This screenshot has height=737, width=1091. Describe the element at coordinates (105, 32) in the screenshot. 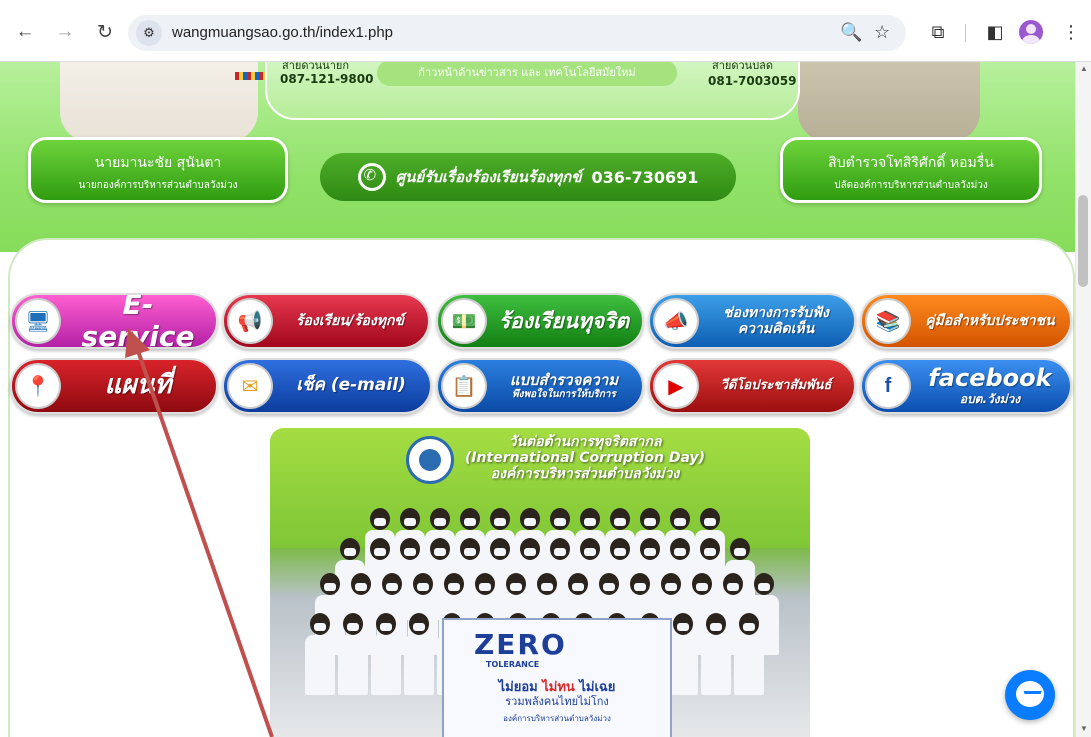

I see `reload-icon: ↻` at that location.